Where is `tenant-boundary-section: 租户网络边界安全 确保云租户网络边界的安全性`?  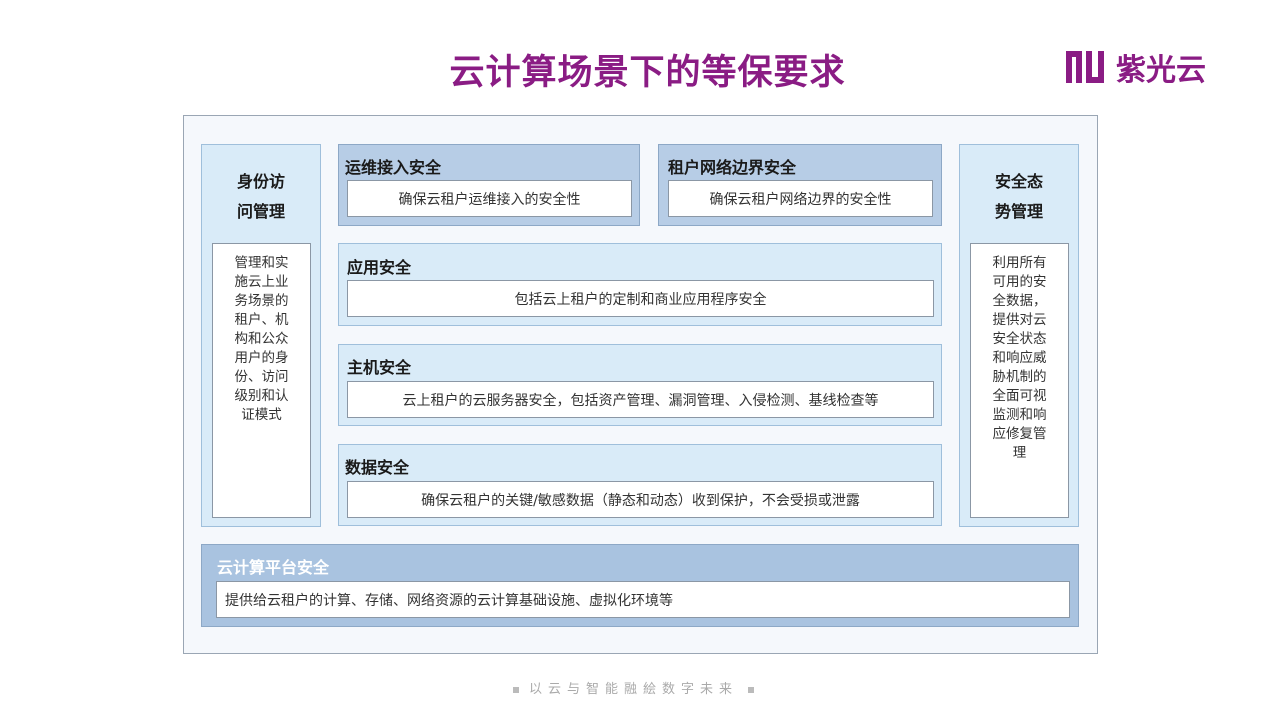 tenant-boundary-section: 租户网络边界安全 确保云租户网络边界的安全性 is located at coordinates (800, 185).